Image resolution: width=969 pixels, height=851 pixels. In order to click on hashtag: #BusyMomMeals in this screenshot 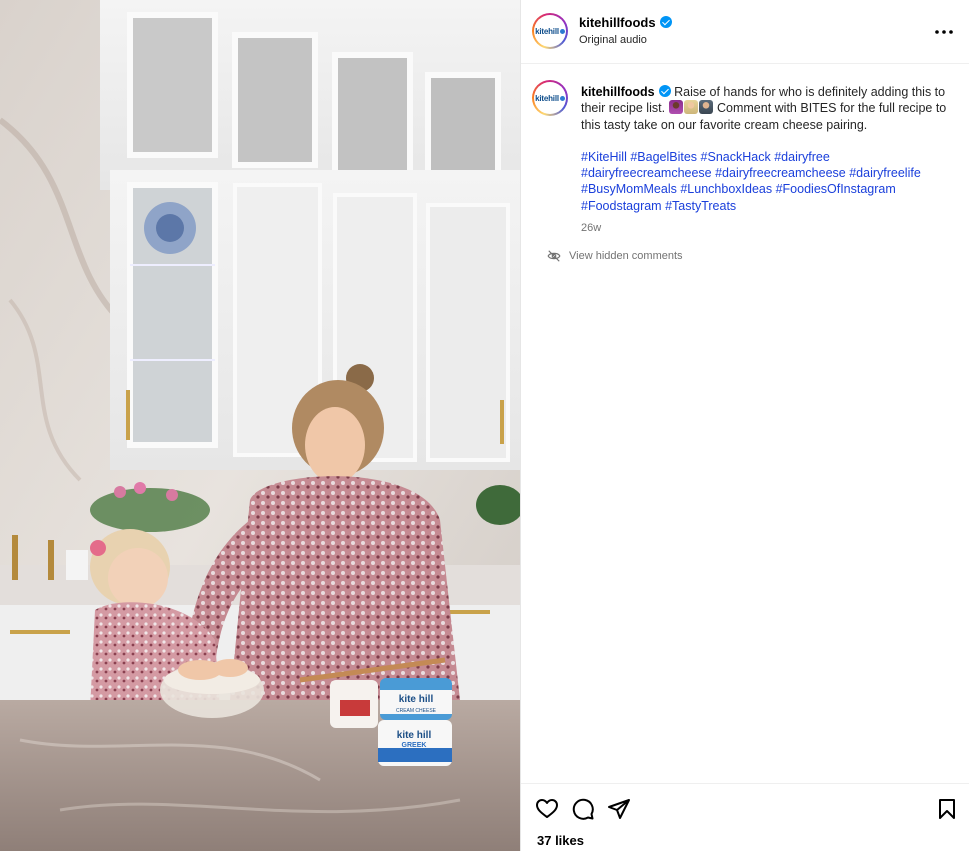, I will do `click(629, 189)`.